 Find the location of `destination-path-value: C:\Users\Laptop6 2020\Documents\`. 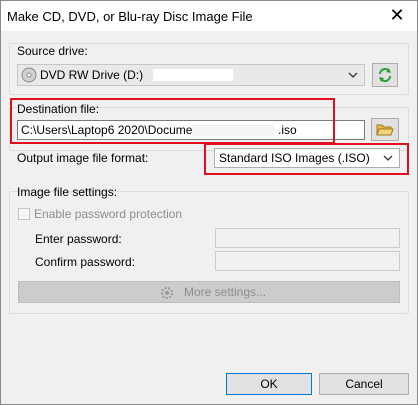

destination-path-value: C:\Users\Laptop6 2020\Documents\ is located at coordinates (116, 130).